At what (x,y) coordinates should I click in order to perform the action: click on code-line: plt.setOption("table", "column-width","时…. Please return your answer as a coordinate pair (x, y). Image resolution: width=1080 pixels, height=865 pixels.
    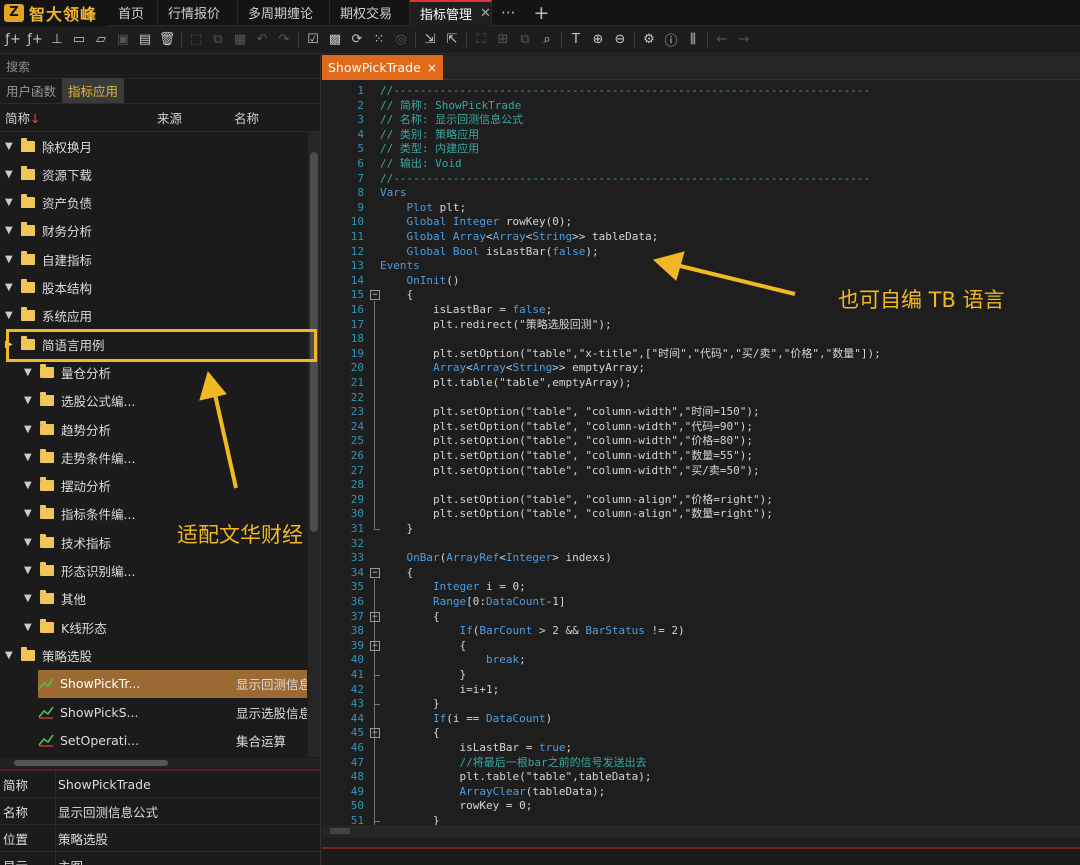
    Looking at the image, I should click on (570, 412).